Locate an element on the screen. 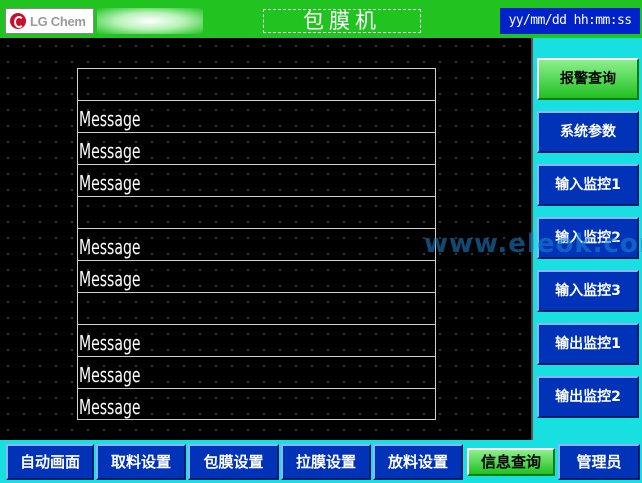  input-monitor-2-button: 输入监控2 is located at coordinates (588, 238).